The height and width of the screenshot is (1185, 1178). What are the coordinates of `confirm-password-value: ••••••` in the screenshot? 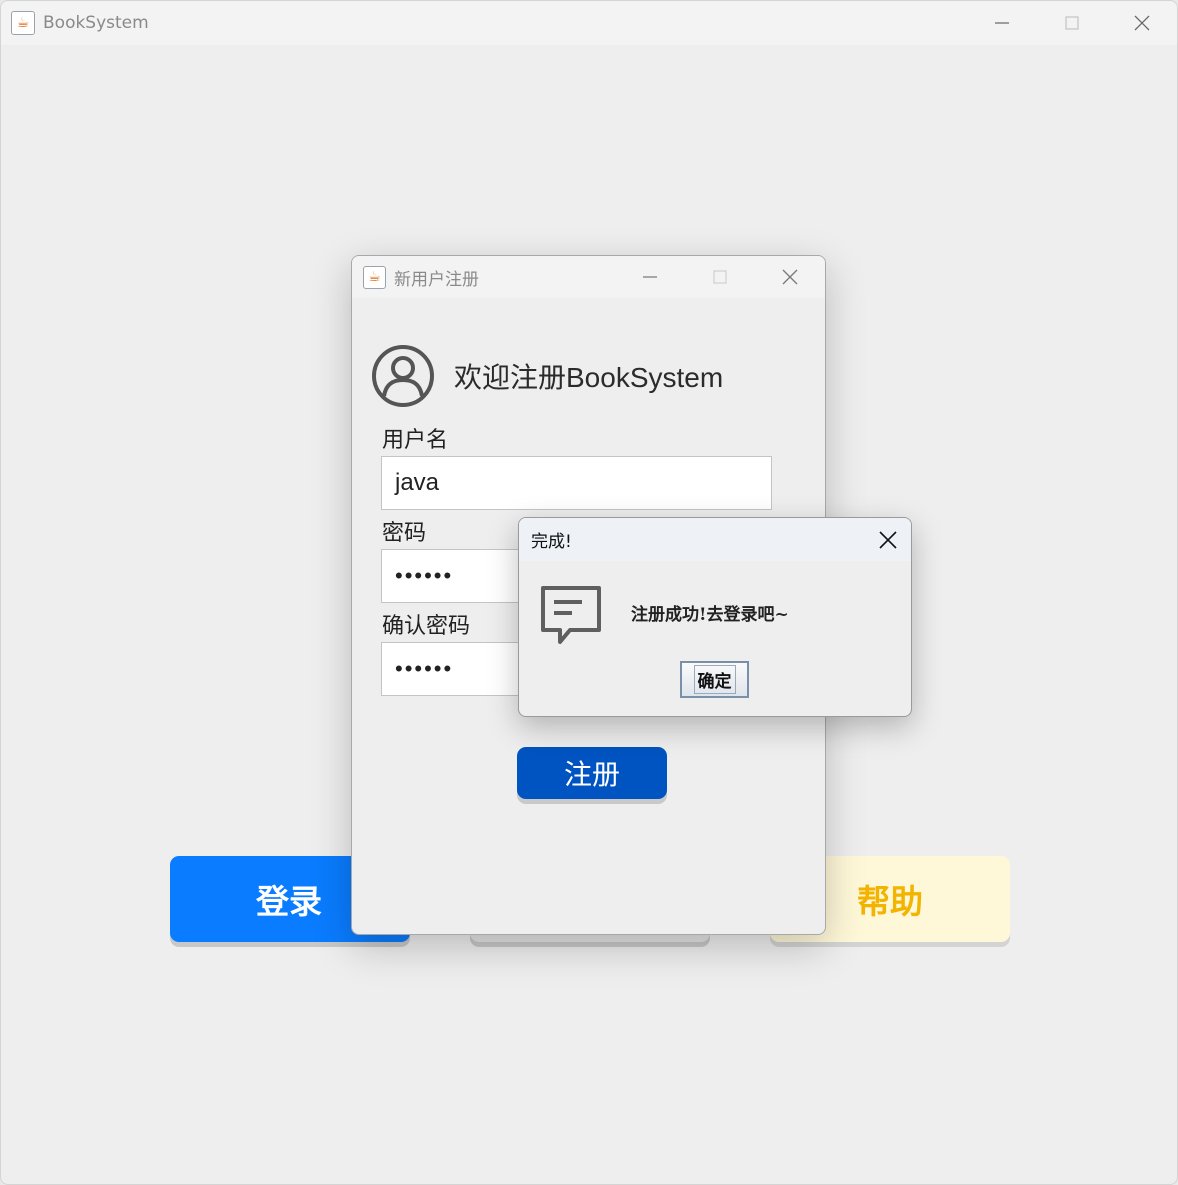 It's located at (424, 668).